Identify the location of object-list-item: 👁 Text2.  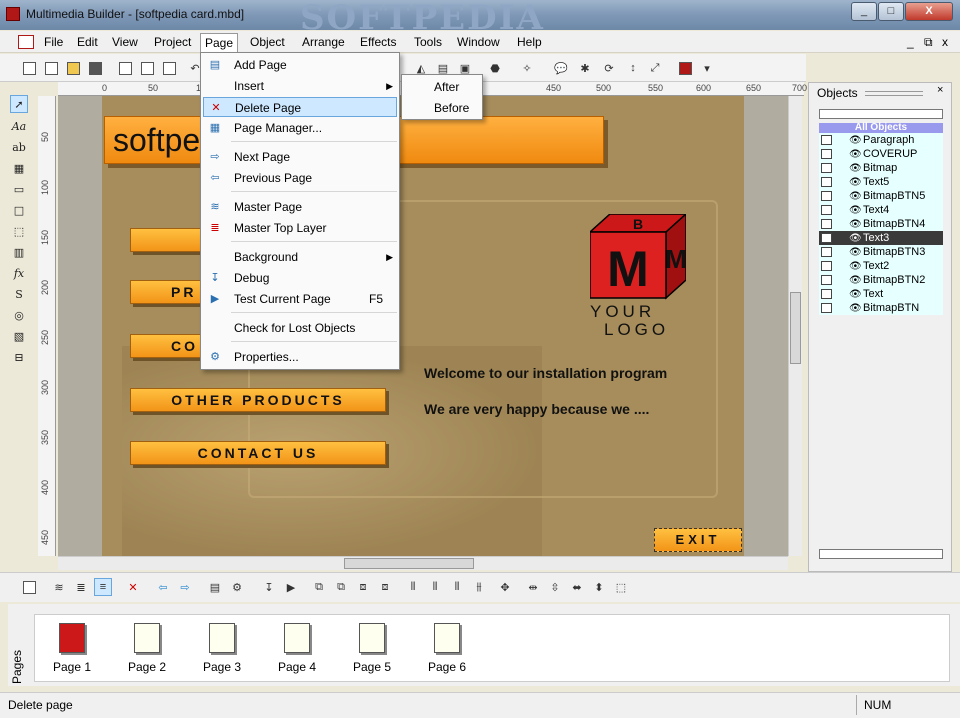
(881, 266).